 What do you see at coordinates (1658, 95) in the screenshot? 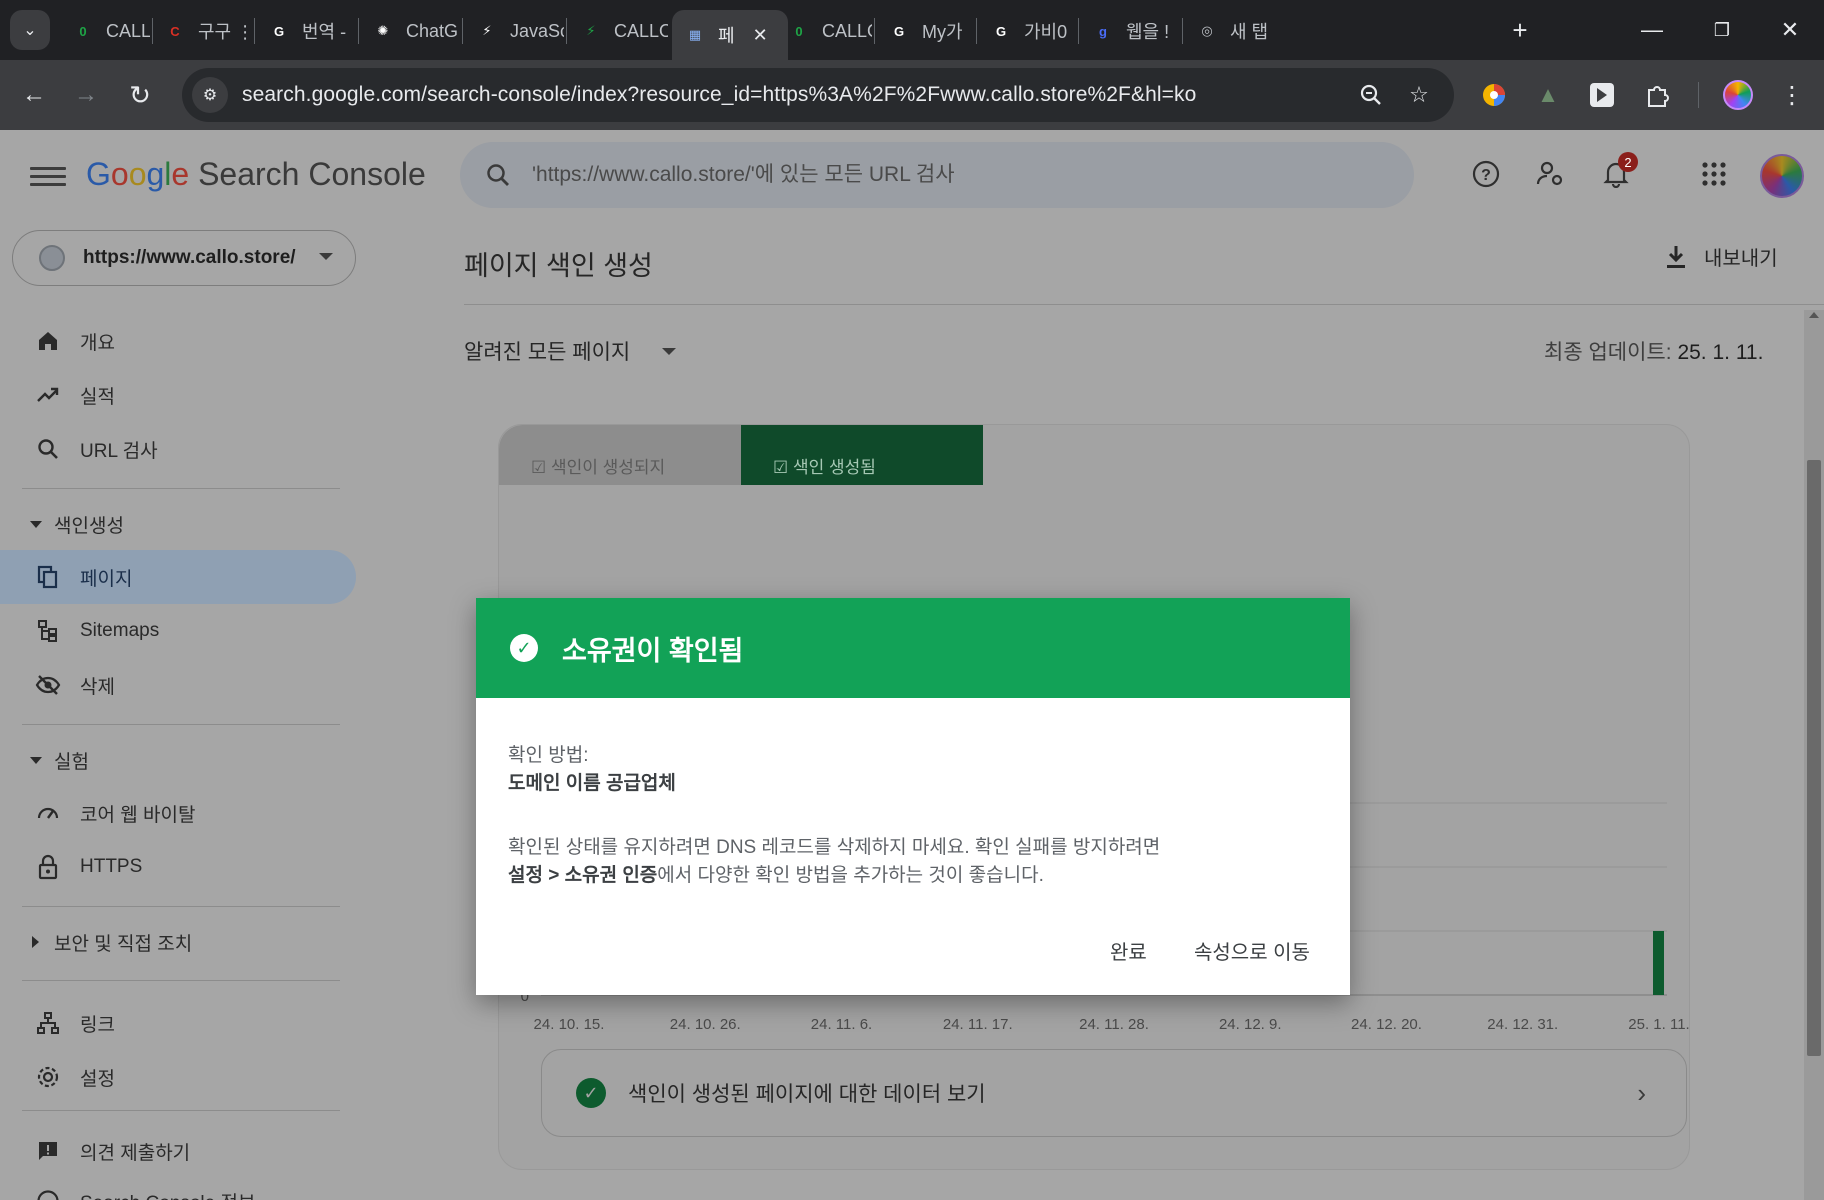
I see `extensions-puzzle-icon` at bounding box center [1658, 95].